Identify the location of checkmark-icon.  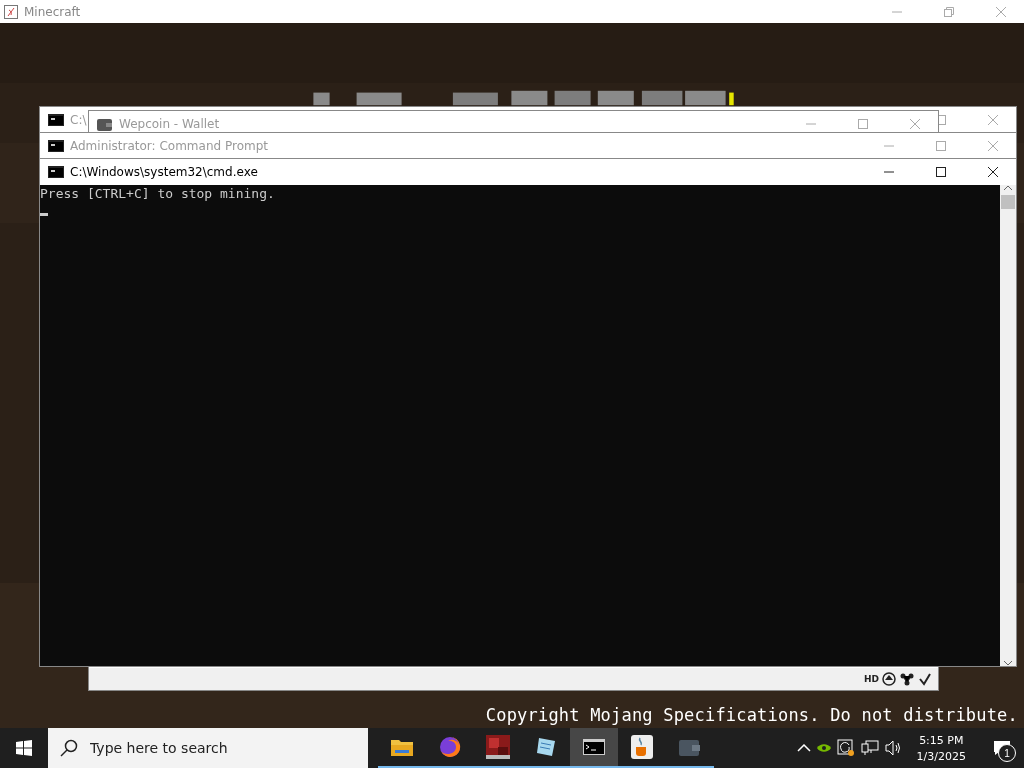
(925, 679).